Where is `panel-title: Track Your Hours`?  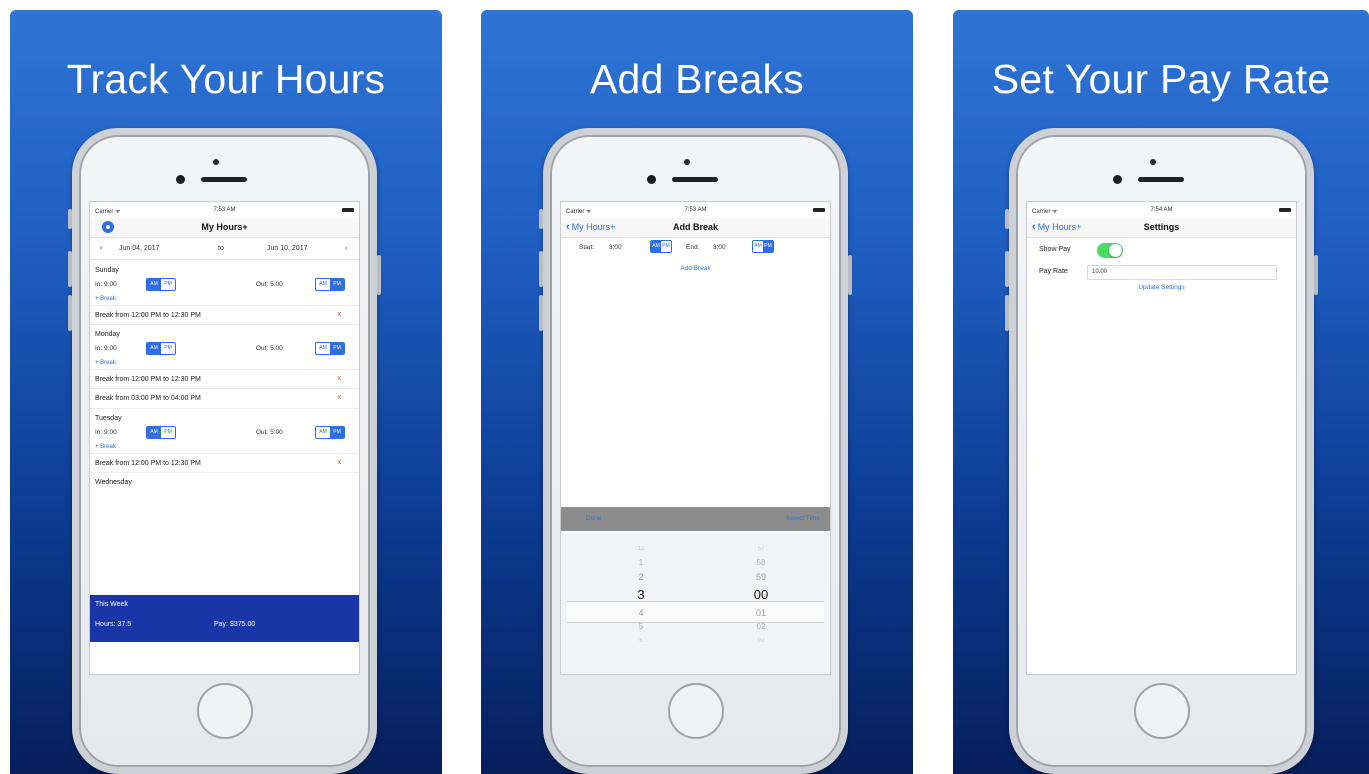
panel-title: Track Your Hours is located at coordinates (226, 79).